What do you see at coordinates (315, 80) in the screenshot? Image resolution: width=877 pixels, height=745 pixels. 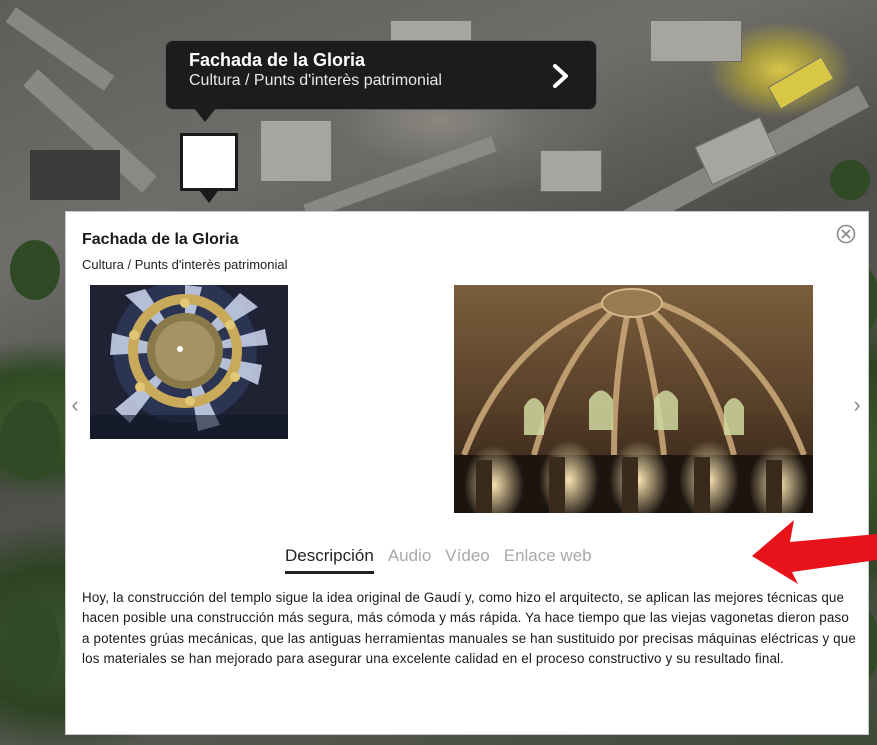 I see `marker-popup-subtitle: Cultura / Punts d'interès patrimonial` at bounding box center [315, 80].